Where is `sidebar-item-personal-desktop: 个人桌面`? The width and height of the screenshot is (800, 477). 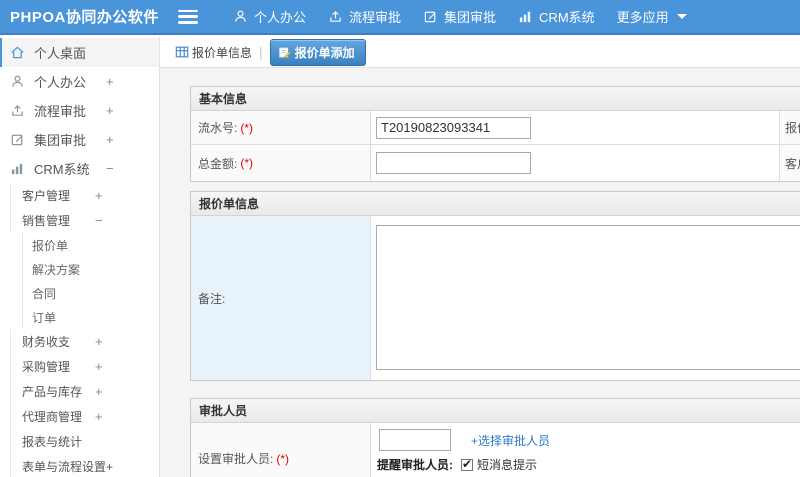 sidebar-item-personal-desktop: 个人桌面 is located at coordinates (79, 52).